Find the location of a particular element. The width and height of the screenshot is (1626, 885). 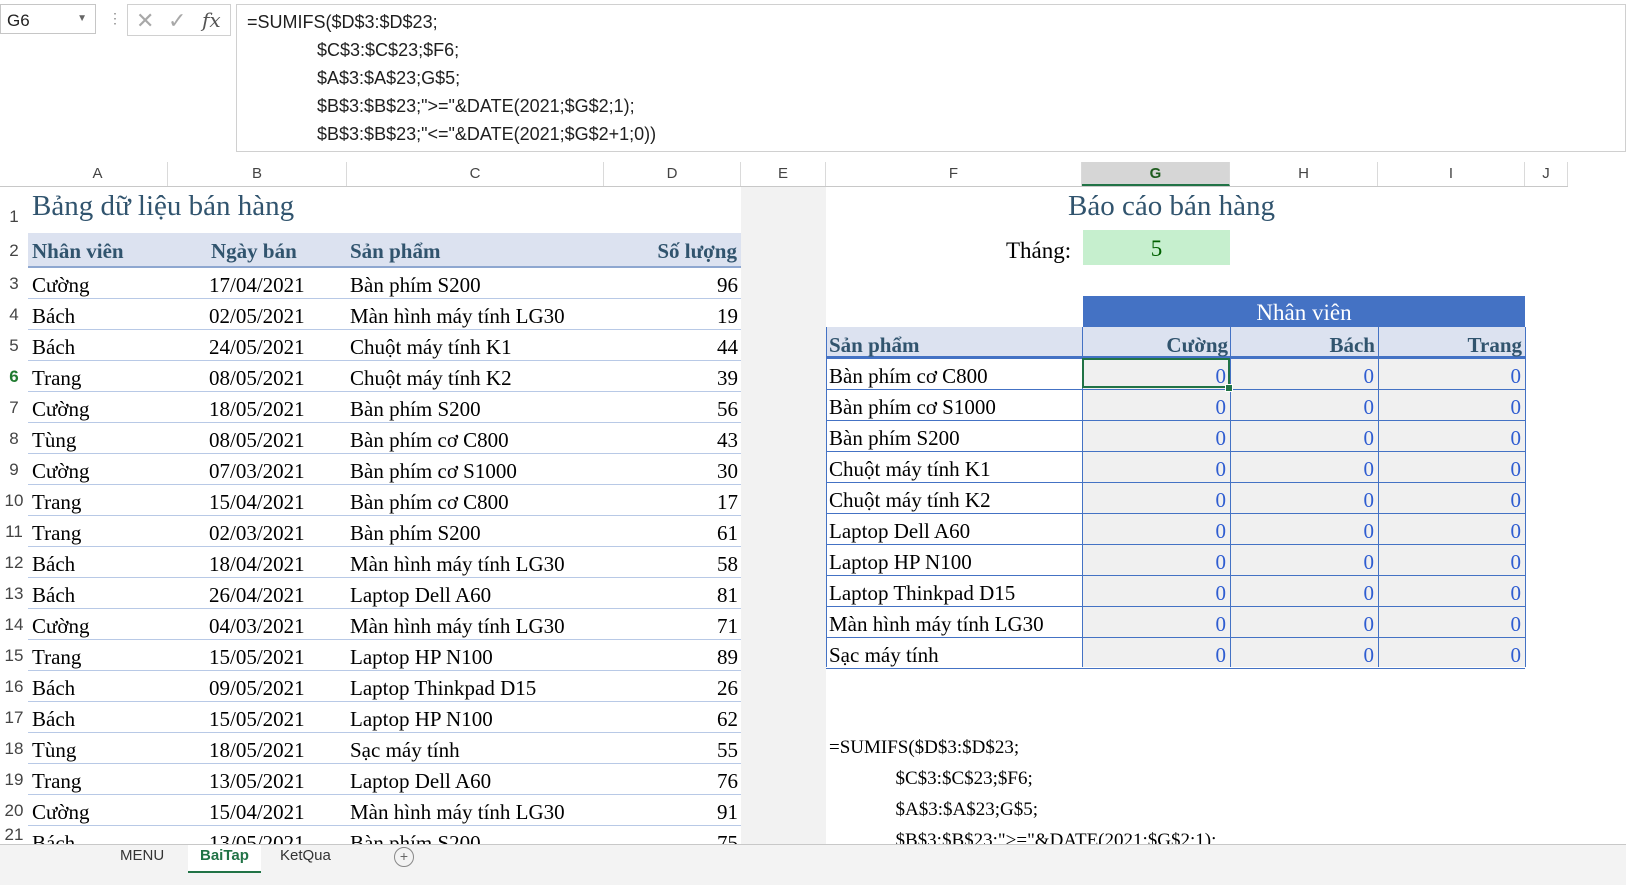

cell-quantity: 43 is located at coordinates (727, 440).